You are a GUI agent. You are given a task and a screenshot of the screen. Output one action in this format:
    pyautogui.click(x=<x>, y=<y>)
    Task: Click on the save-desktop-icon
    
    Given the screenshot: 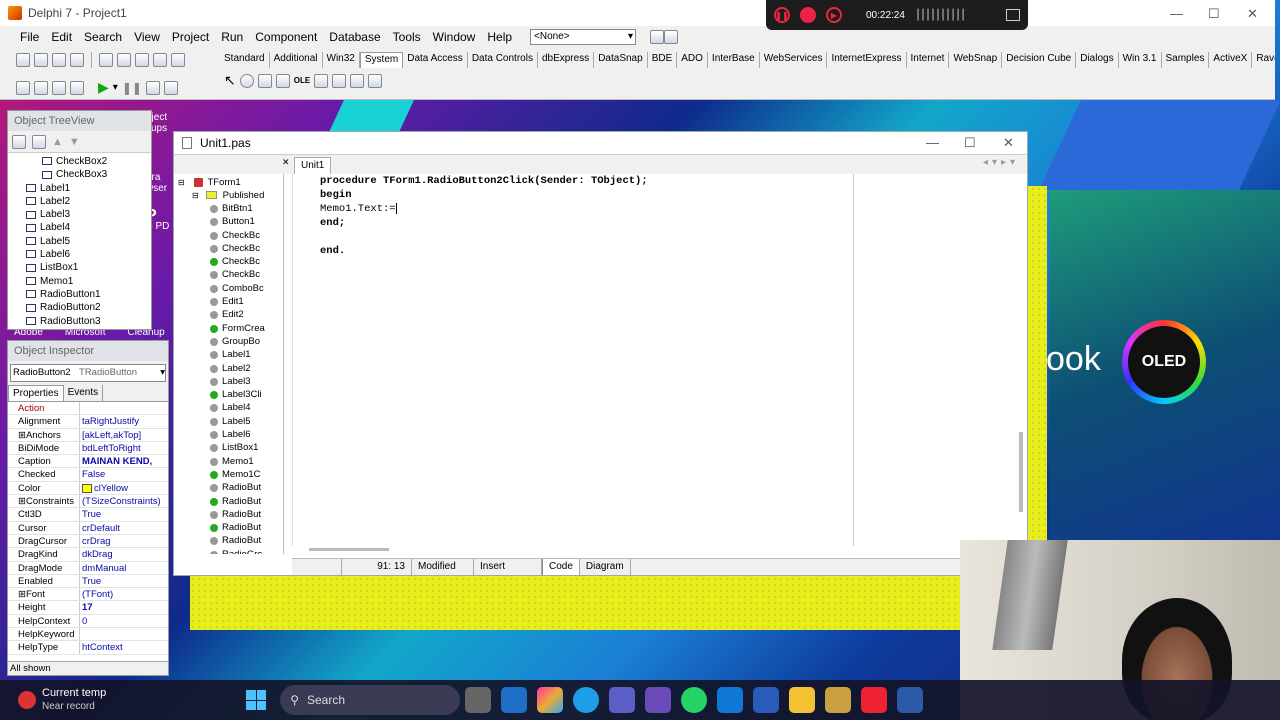 What is the action you would take?
    pyautogui.click(x=657, y=37)
    